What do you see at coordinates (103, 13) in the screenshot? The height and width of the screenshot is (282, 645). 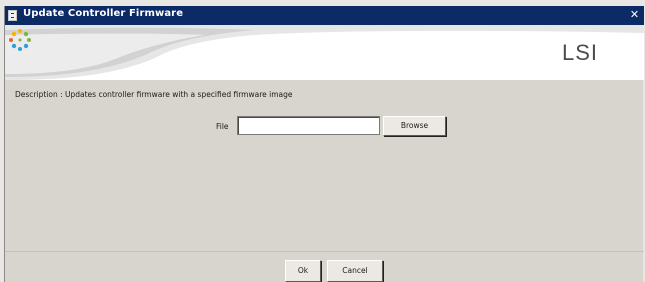 I see `window-title: Update Controller Firmware` at bounding box center [103, 13].